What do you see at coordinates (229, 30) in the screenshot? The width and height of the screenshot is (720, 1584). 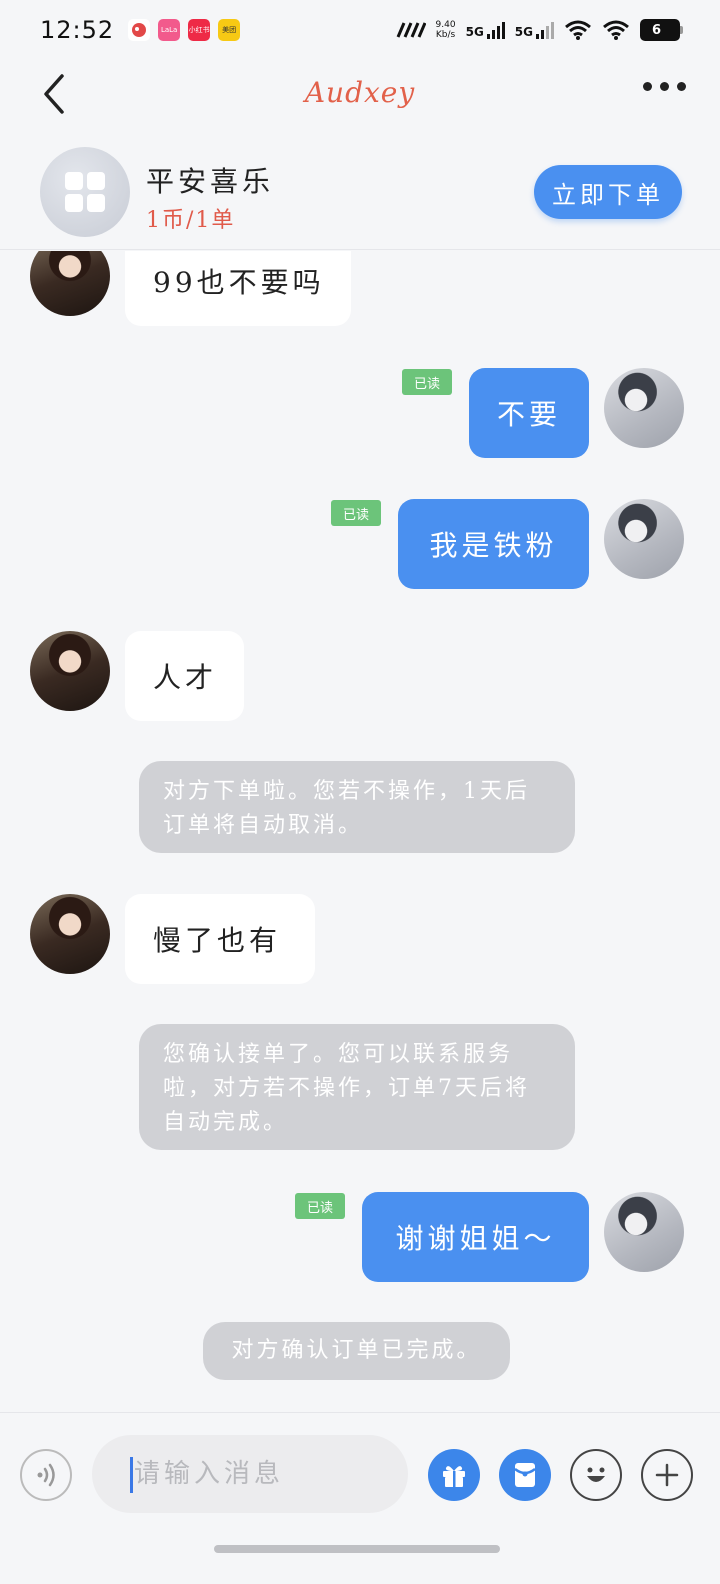 I see `app-icon-4: 美团` at bounding box center [229, 30].